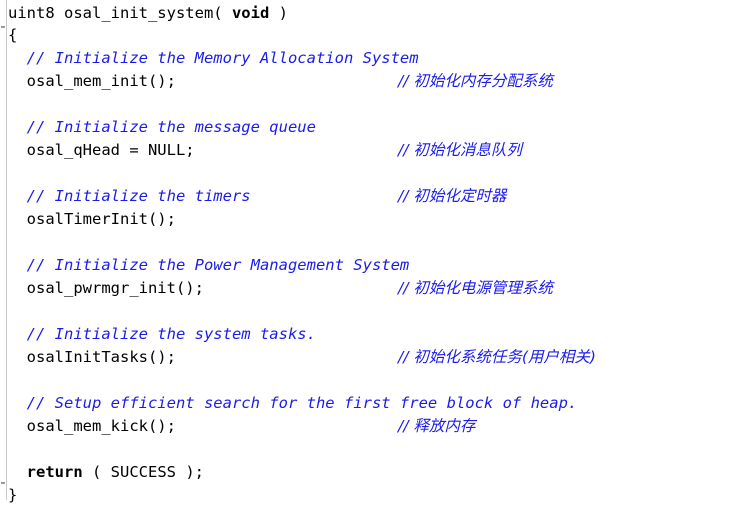 This screenshot has height=507, width=745. What do you see at coordinates (120, 13) in the screenshot?
I see `code-token: uint8 osal_init_system(` at bounding box center [120, 13].